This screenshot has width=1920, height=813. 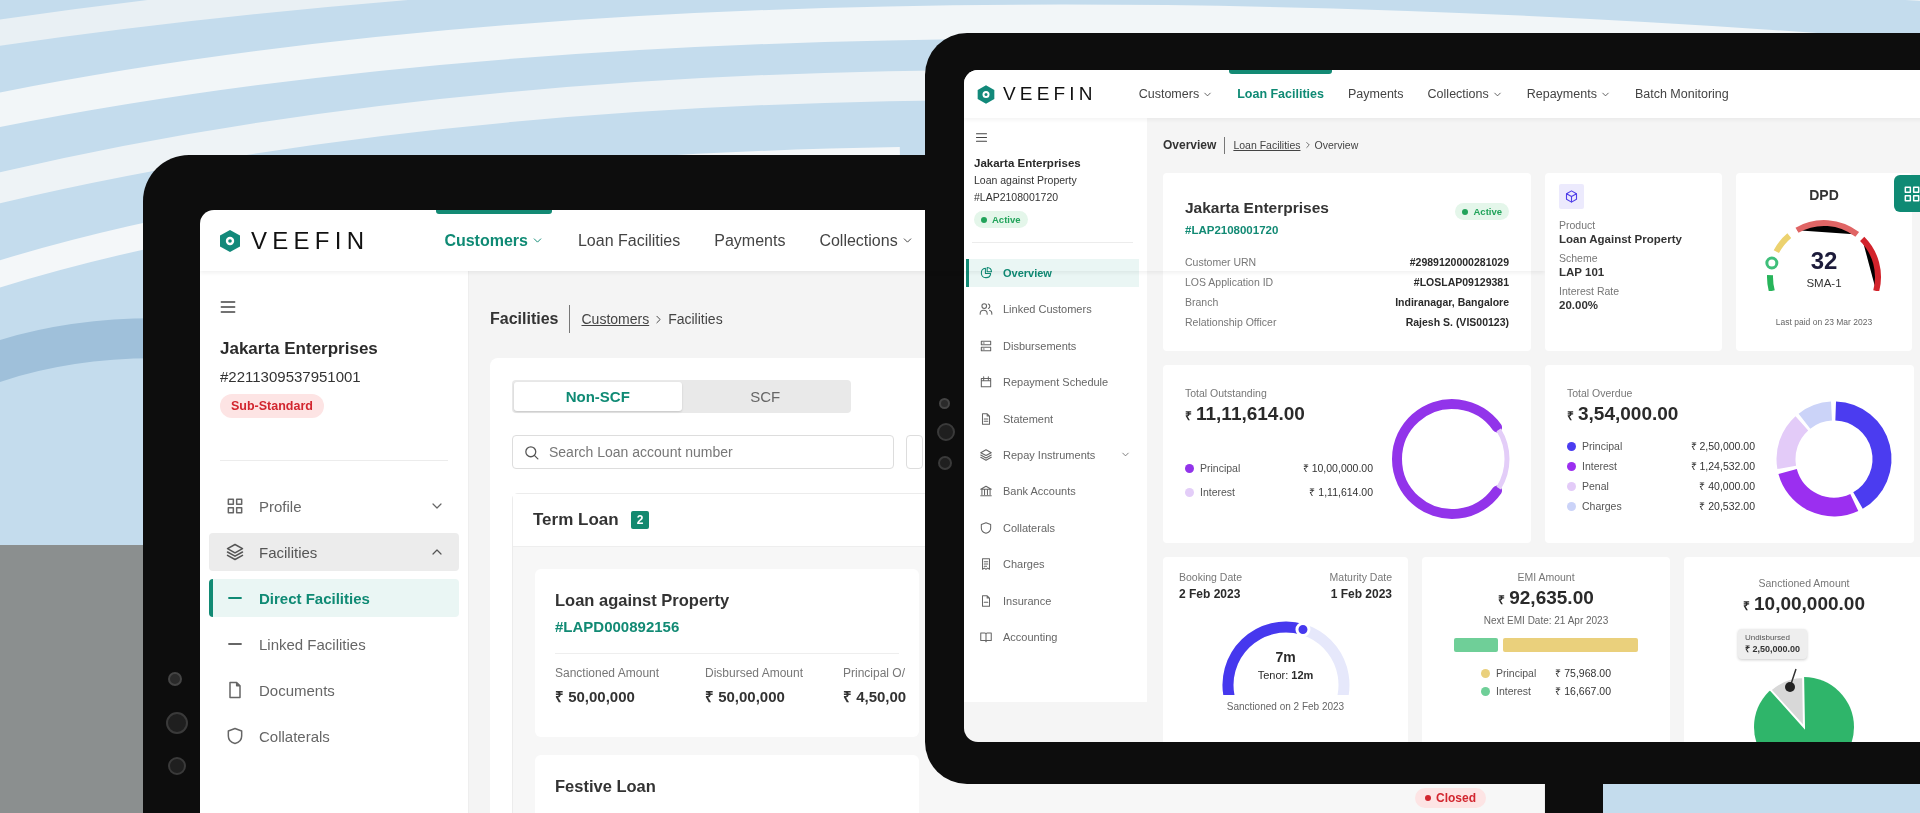 What do you see at coordinates (1052, 564) in the screenshot?
I see `sidebar-item: Charges` at bounding box center [1052, 564].